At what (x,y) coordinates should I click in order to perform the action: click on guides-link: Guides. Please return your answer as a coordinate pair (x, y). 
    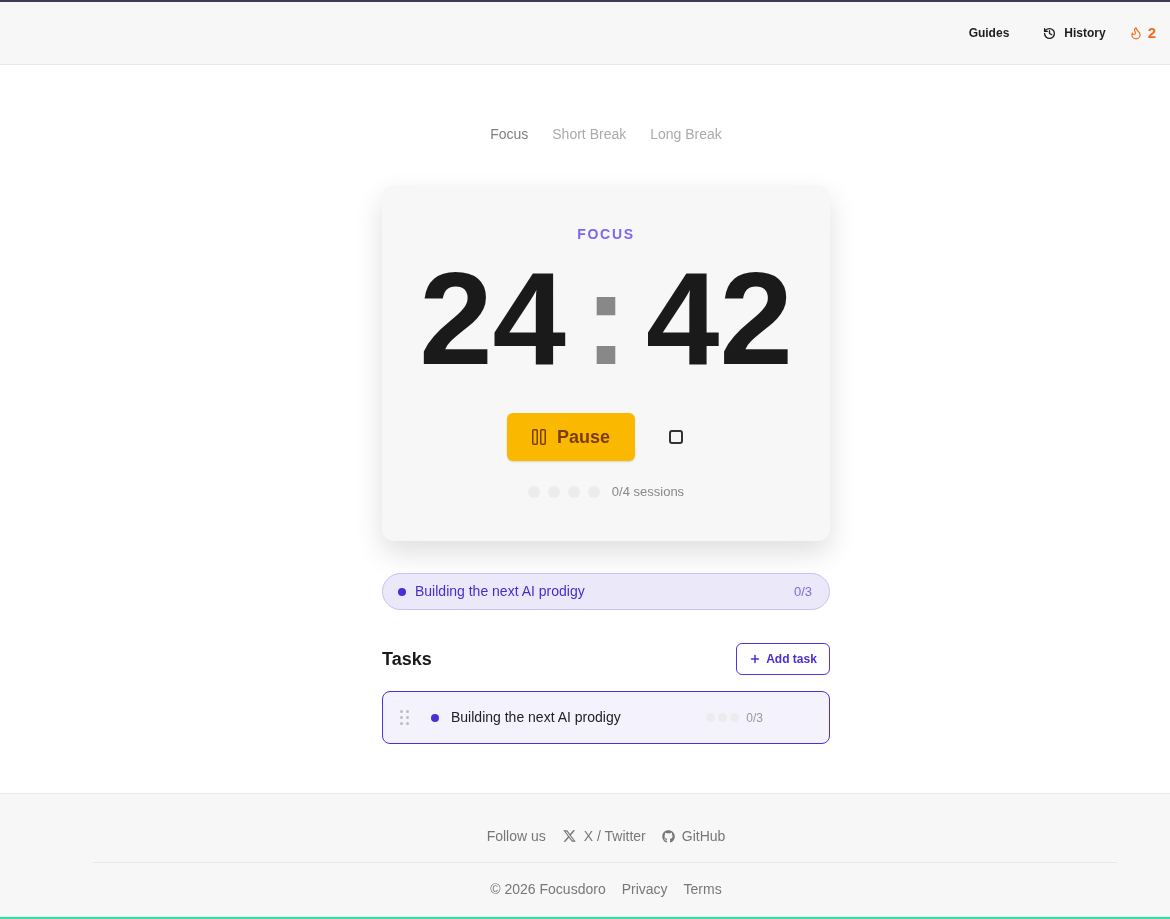
    Looking at the image, I should click on (989, 33).